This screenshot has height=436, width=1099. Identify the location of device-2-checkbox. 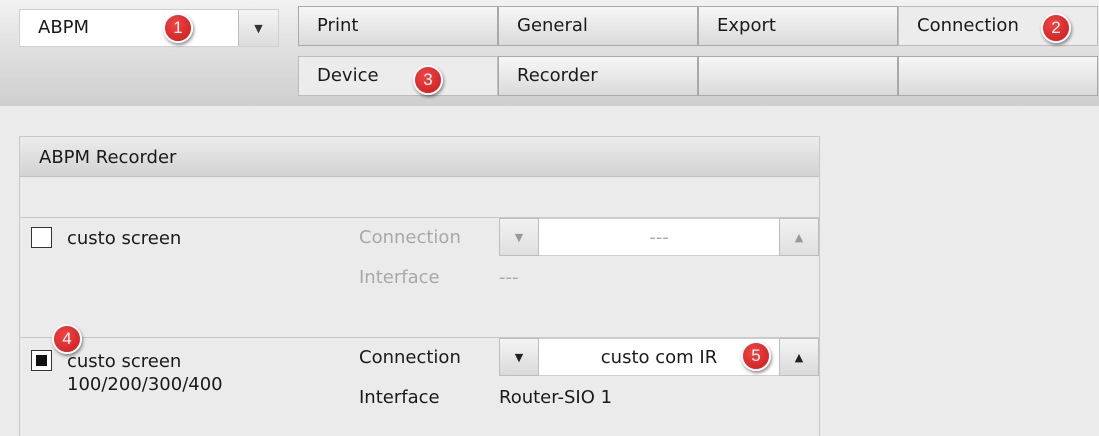
(41, 360).